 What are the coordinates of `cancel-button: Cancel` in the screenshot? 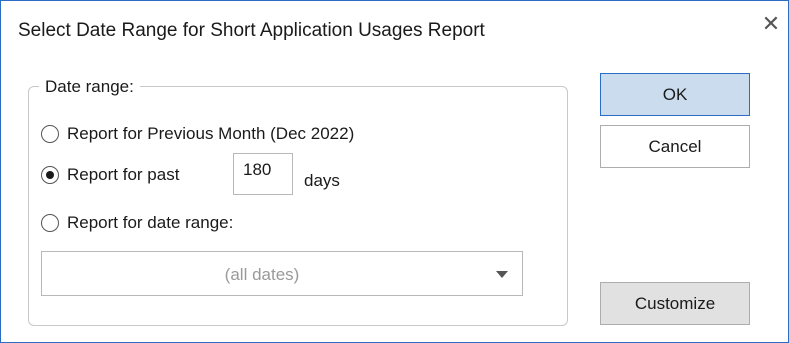 It's located at (675, 146).